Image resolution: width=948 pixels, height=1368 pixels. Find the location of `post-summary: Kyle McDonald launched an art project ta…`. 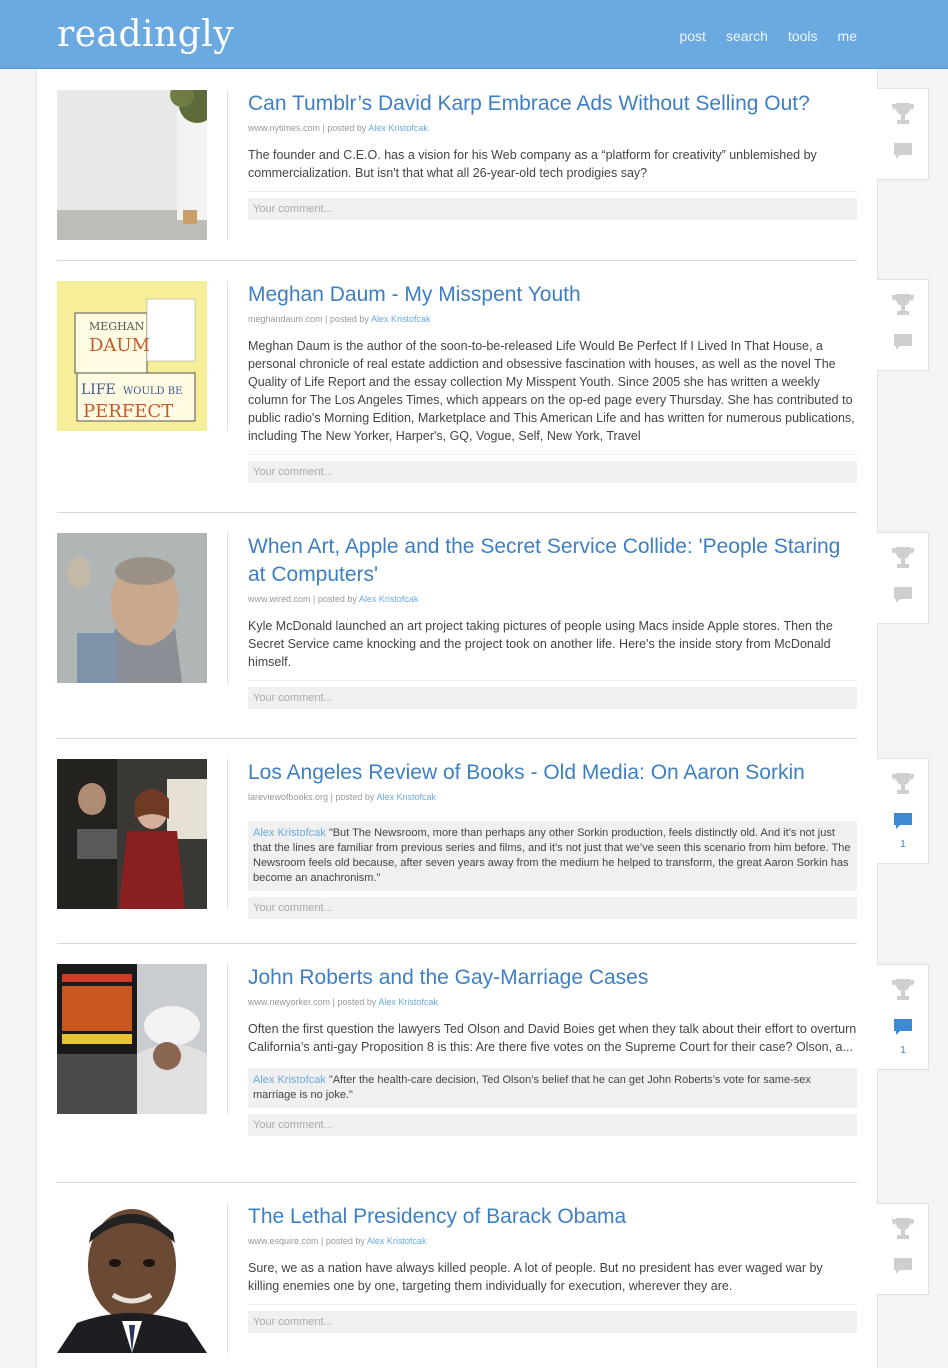

post-summary: Kyle McDonald launched an art project ta… is located at coordinates (540, 644).